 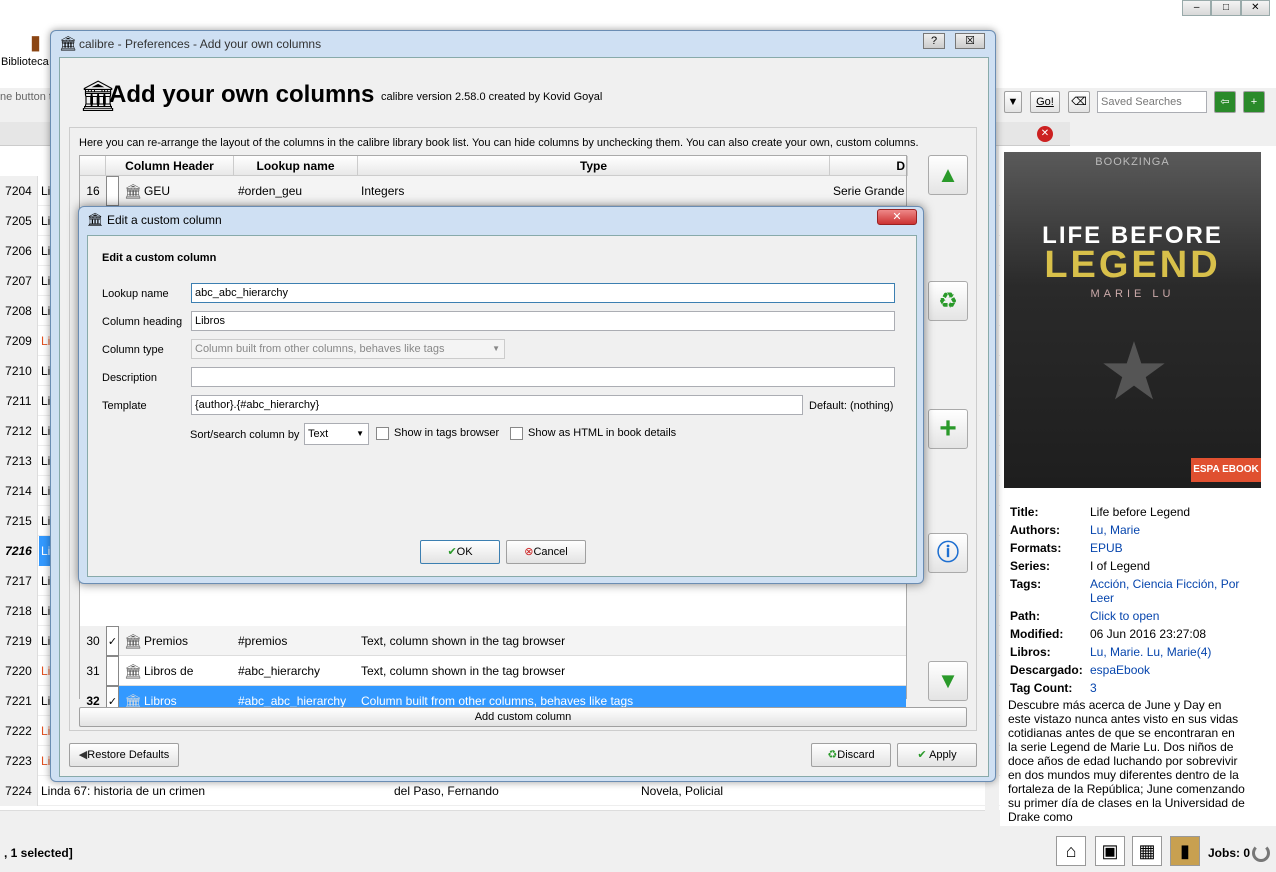 I want to click on header-description: D, so click(x=869, y=166).